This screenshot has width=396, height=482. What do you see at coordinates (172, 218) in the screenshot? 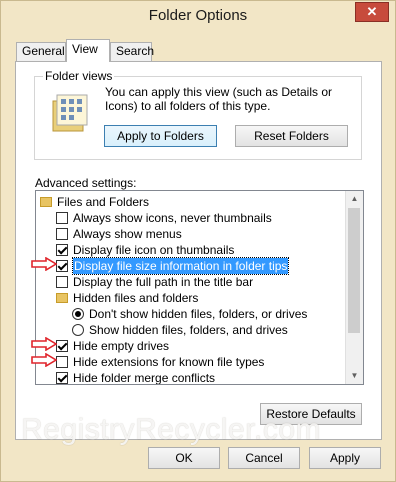
I see `tree-row-label: Always show icons, never thumbnails` at bounding box center [172, 218].